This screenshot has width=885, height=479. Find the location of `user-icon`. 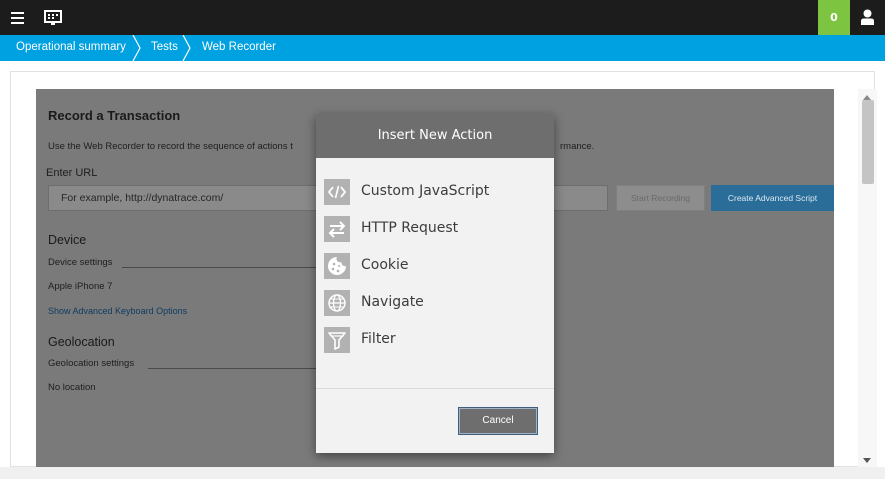

user-icon is located at coordinates (867, 17).